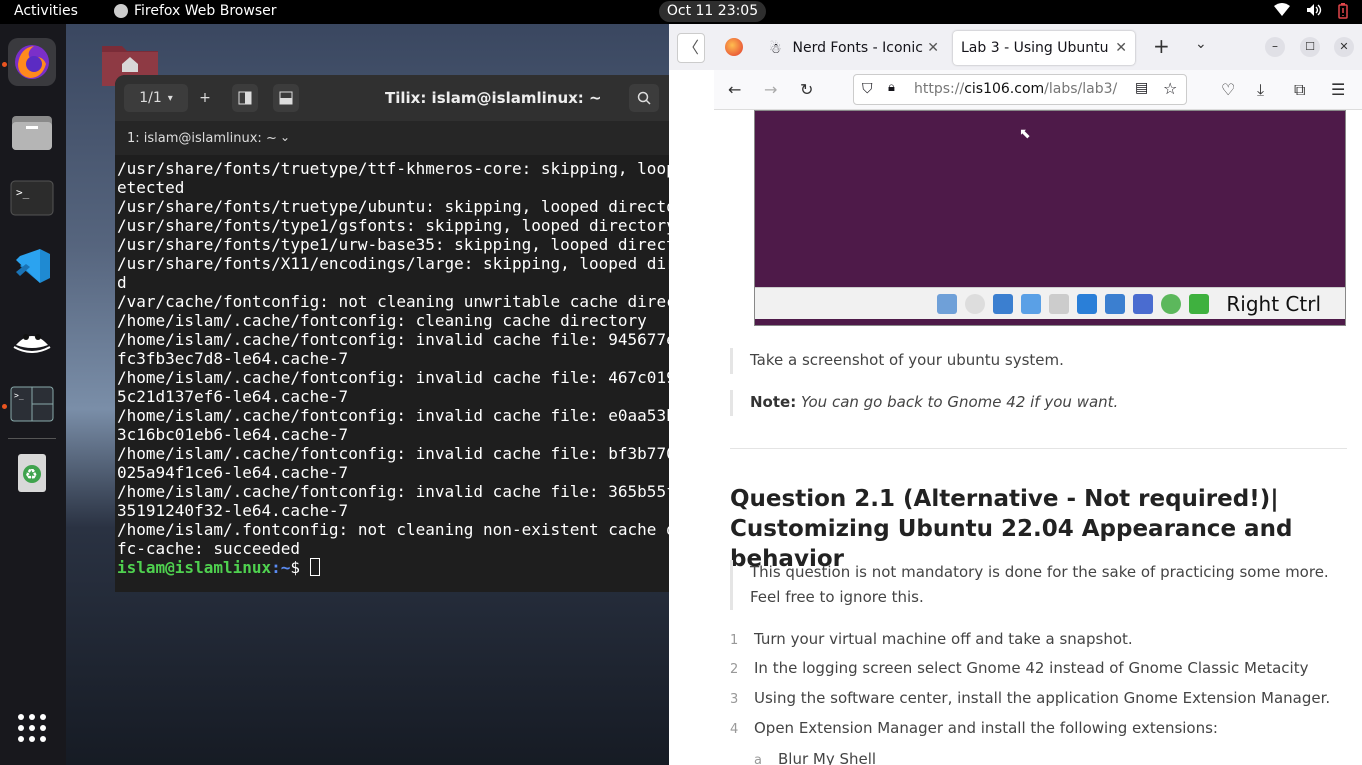  Describe the element at coordinates (300, 567) in the screenshot. I see `prompt-symbol: $` at that location.